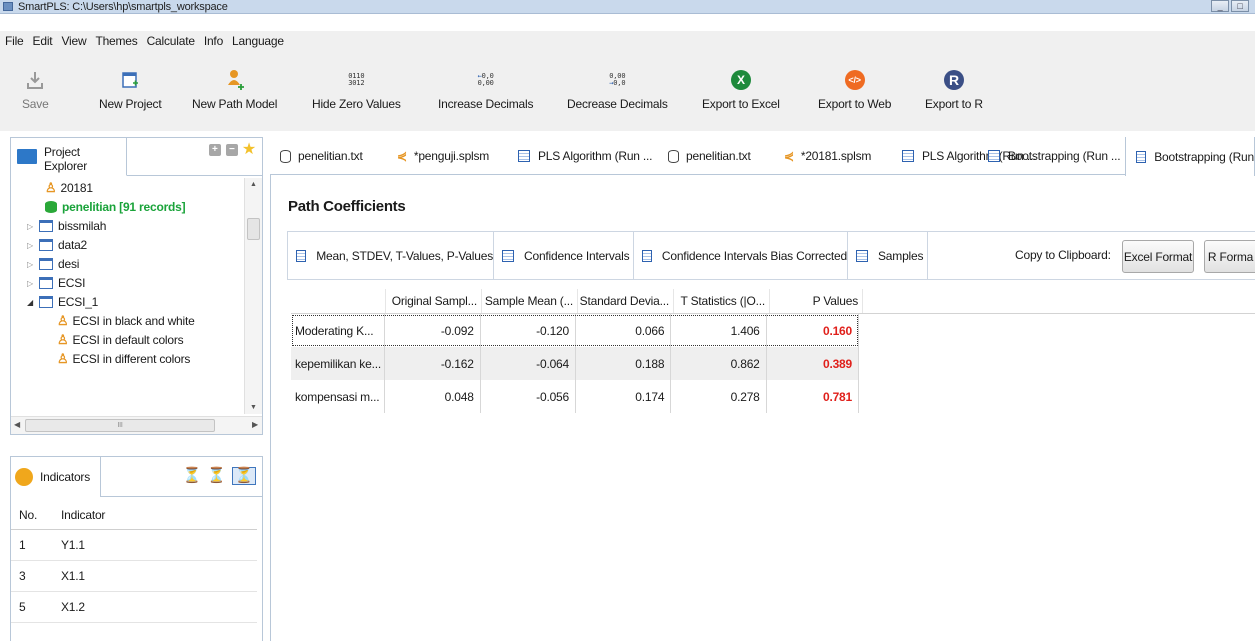 The width and height of the screenshot is (1255, 641). I want to click on project-explorer-tab: Project Explorer, so click(69, 157).